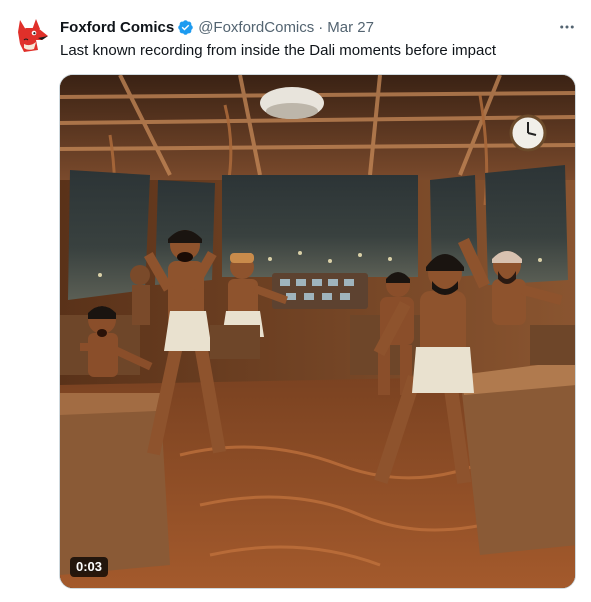  What do you see at coordinates (117, 27) in the screenshot?
I see `author-name: Foxford Comics` at bounding box center [117, 27].